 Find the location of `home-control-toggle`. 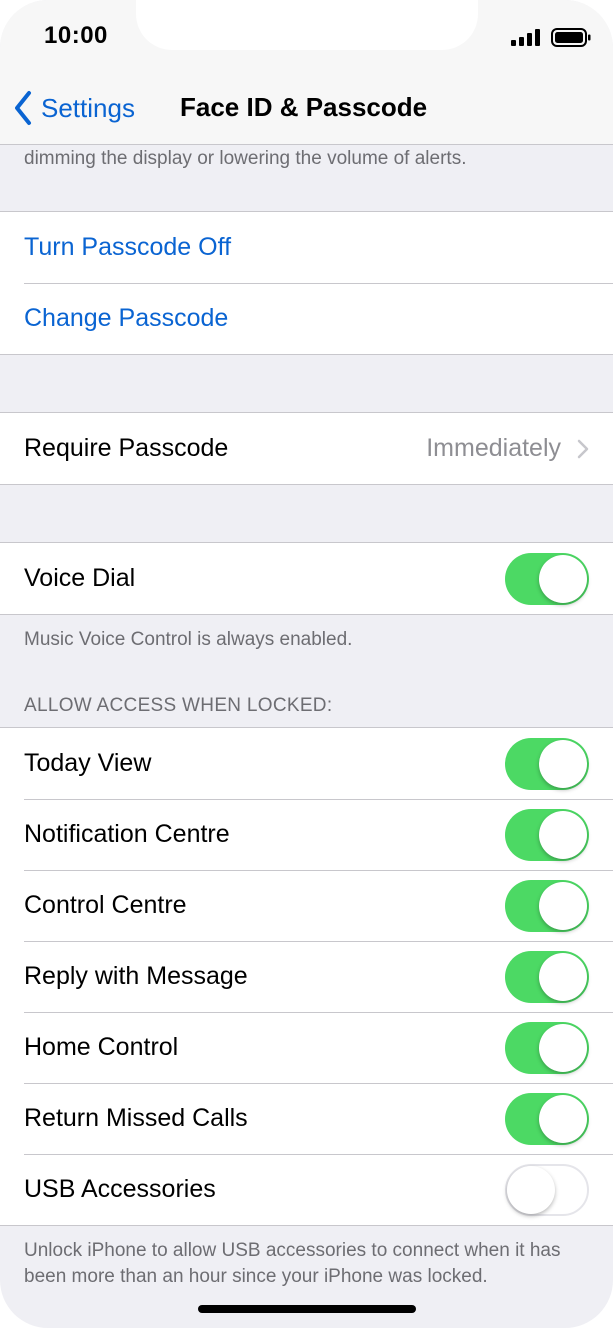

home-control-toggle is located at coordinates (547, 1047).